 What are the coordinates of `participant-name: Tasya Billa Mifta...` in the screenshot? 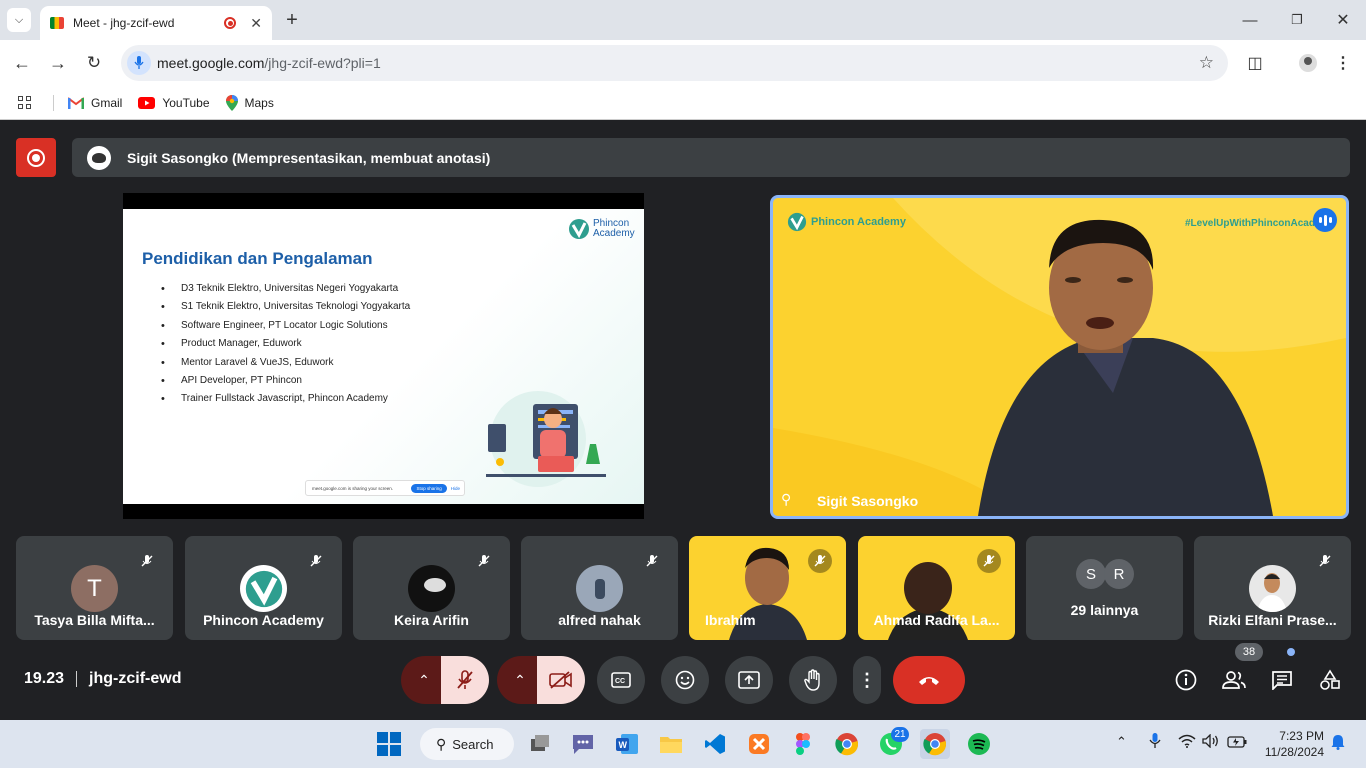 It's located at (94, 620).